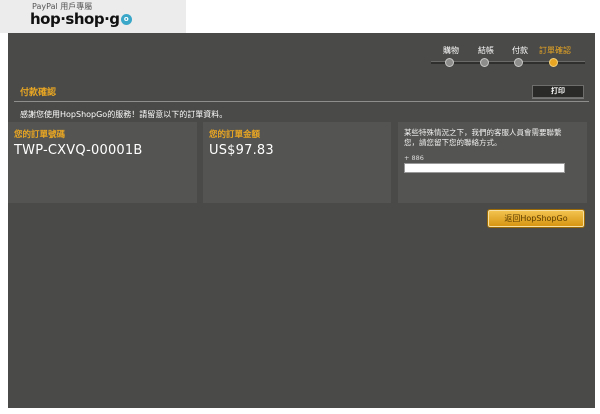 The image size is (600, 414). I want to click on title-divider, so click(301, 101).